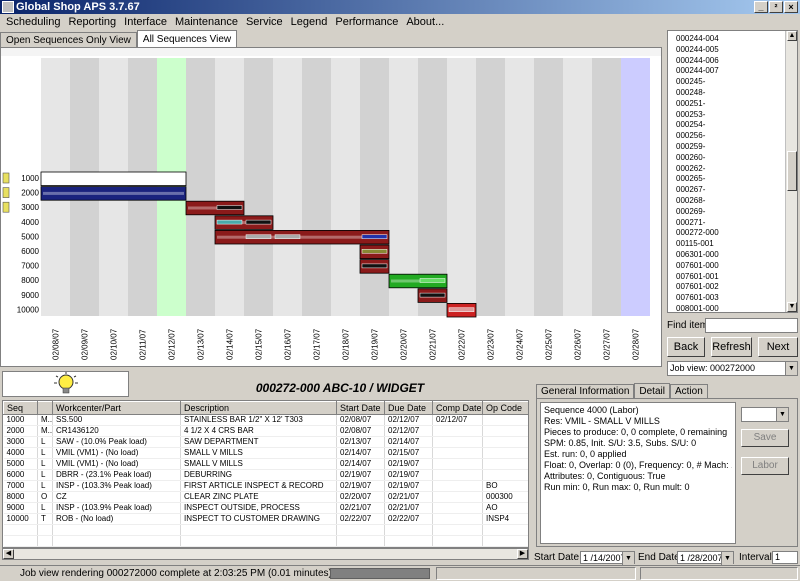 This screenshot has height=581, width=800. I want to click on tree-item: 00115-001, so click(695, 244).